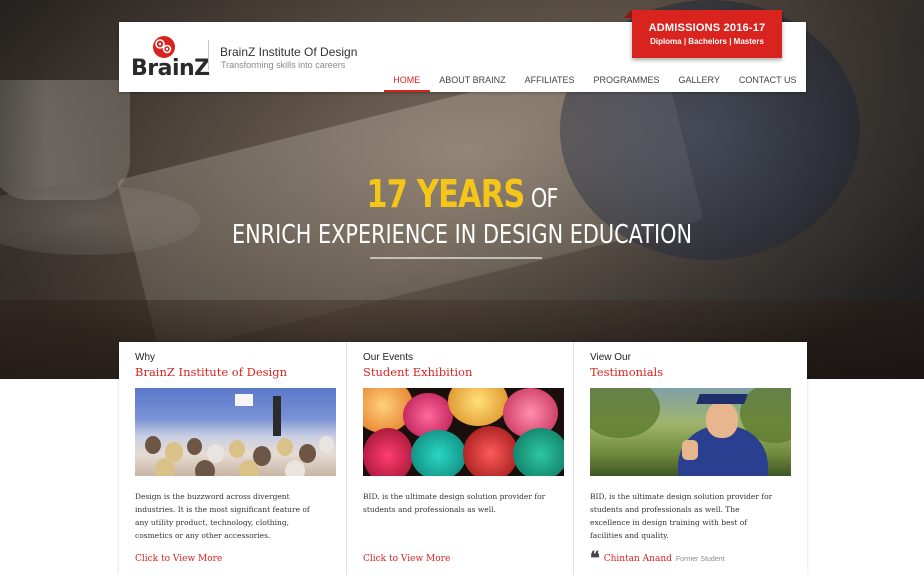 This screenshot has height=575, width=924. Describe the element at coordinates (626, 81) in the screenshot. I see `nav-programmes: PROGRAMMES` at that location.